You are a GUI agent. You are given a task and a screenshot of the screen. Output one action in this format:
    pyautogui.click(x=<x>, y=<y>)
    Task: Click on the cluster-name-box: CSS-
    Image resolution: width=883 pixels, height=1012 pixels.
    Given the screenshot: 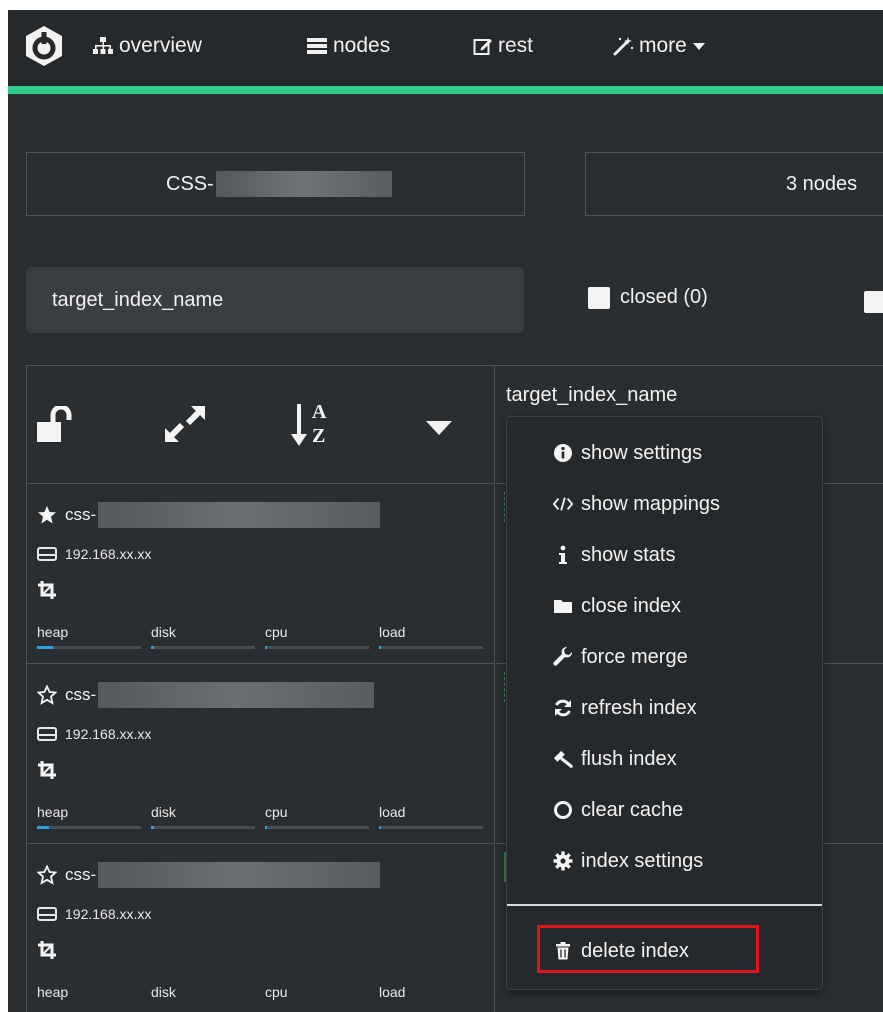 What is the action you would take?
    pyautogui.click(x=275, y=184)
    